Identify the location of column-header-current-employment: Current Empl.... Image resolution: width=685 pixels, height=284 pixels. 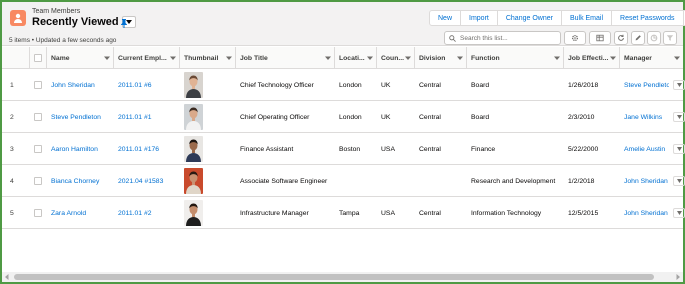
(147, 58).